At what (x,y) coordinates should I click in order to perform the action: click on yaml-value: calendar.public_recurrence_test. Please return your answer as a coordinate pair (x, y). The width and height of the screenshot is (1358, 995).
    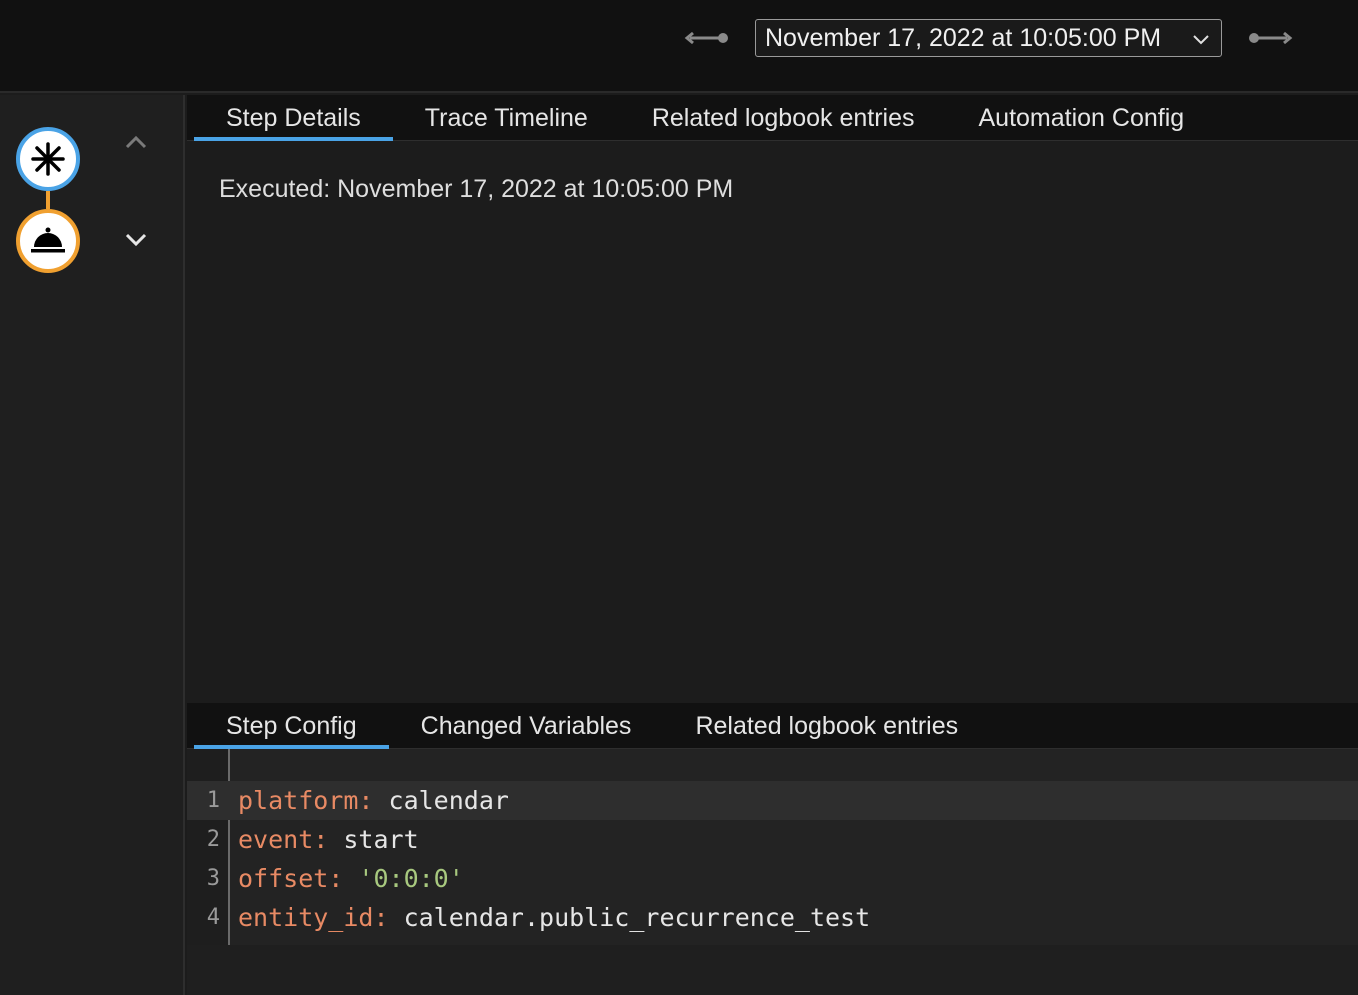
    Looking at the image, I should click on (629, 917).